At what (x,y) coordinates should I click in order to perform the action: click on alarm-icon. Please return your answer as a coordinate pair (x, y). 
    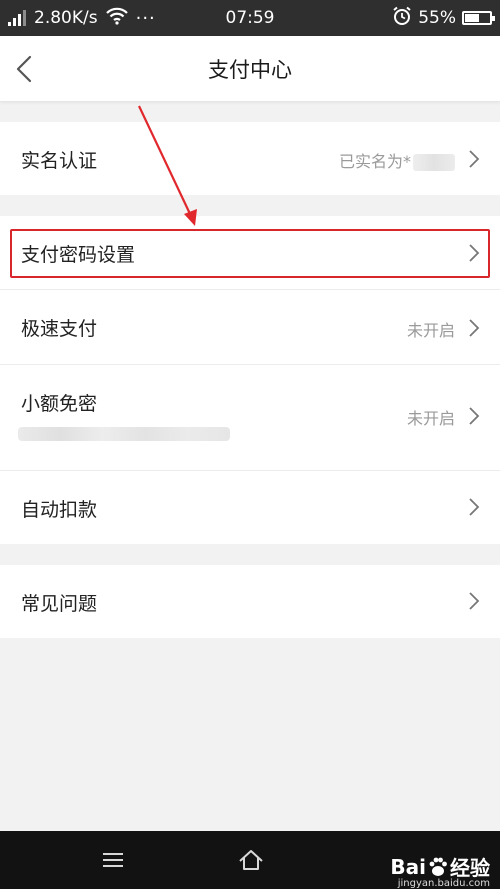
    Looking at the image, I should click on (402, 18).